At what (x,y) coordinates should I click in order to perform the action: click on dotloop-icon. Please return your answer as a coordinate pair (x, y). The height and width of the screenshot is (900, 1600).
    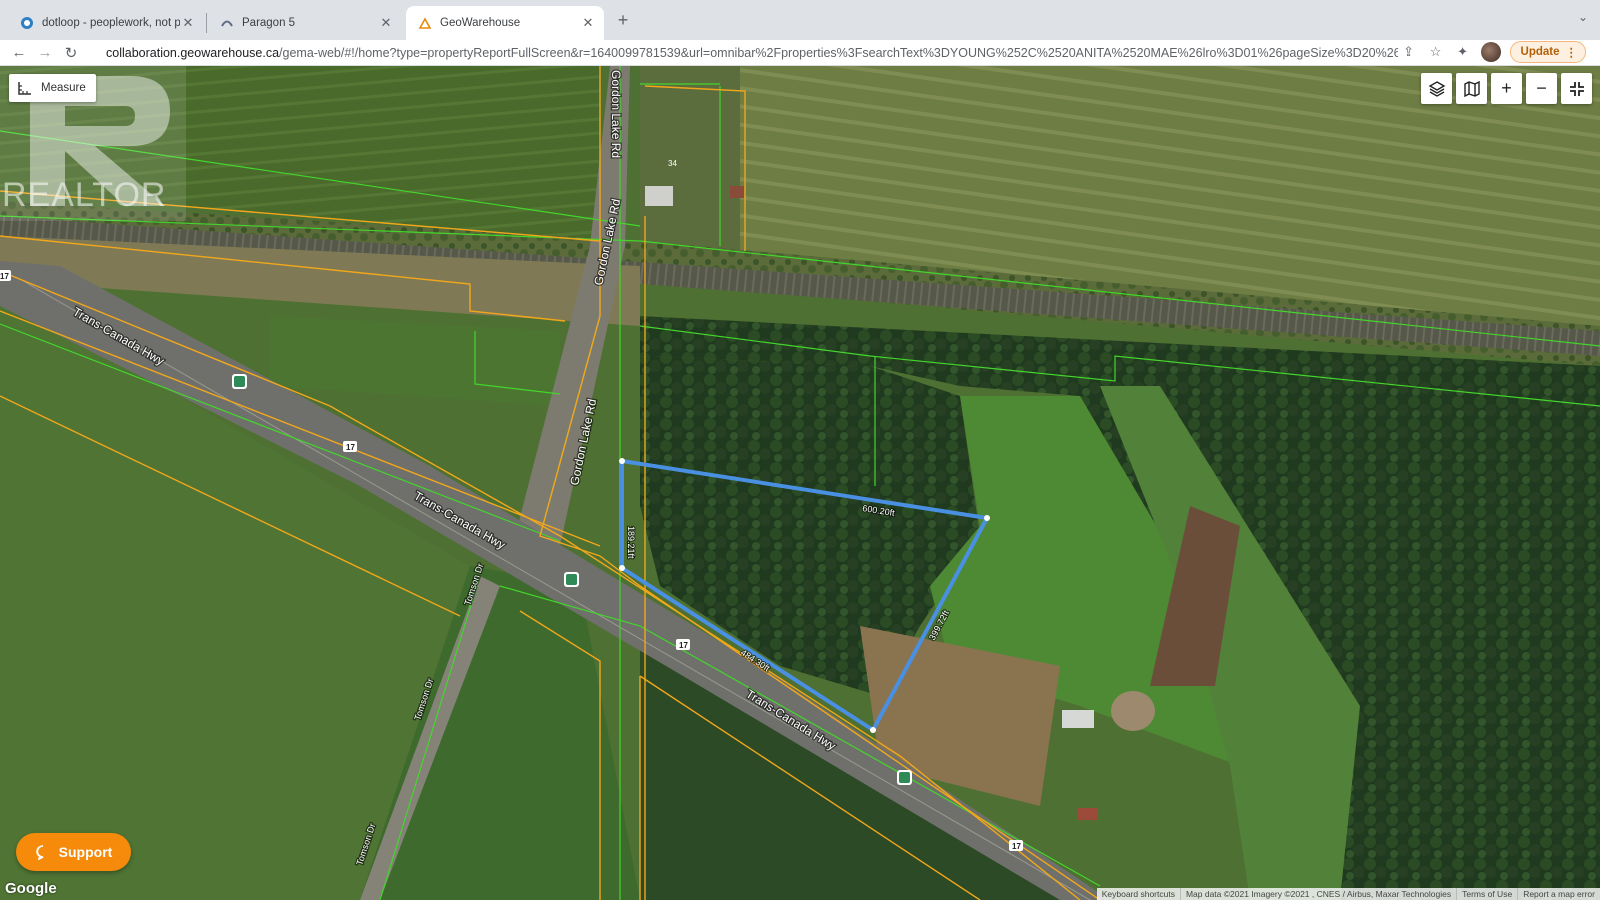
    Looking at the image, I should click on (27, 23).